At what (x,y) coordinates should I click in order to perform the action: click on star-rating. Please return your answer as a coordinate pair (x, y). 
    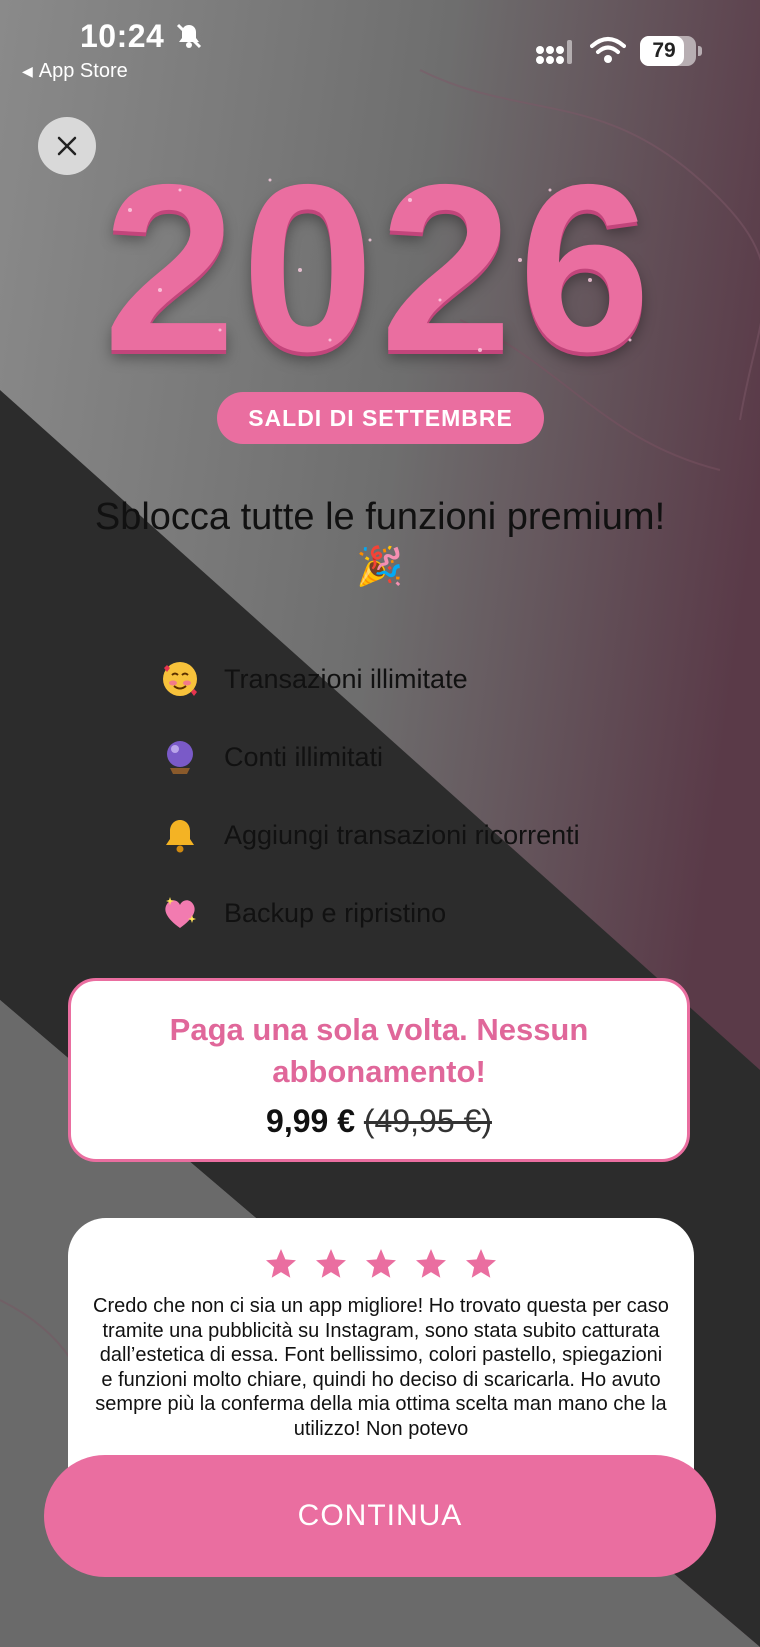
    Looking at the image, I should click on (381, 1264).